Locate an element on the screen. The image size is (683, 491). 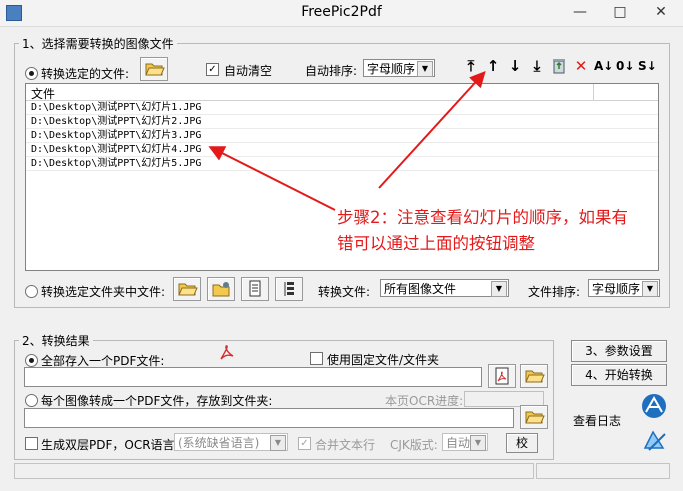
ocr-progress-label: 本页OCR进度: is located at coordinates (424, 401).